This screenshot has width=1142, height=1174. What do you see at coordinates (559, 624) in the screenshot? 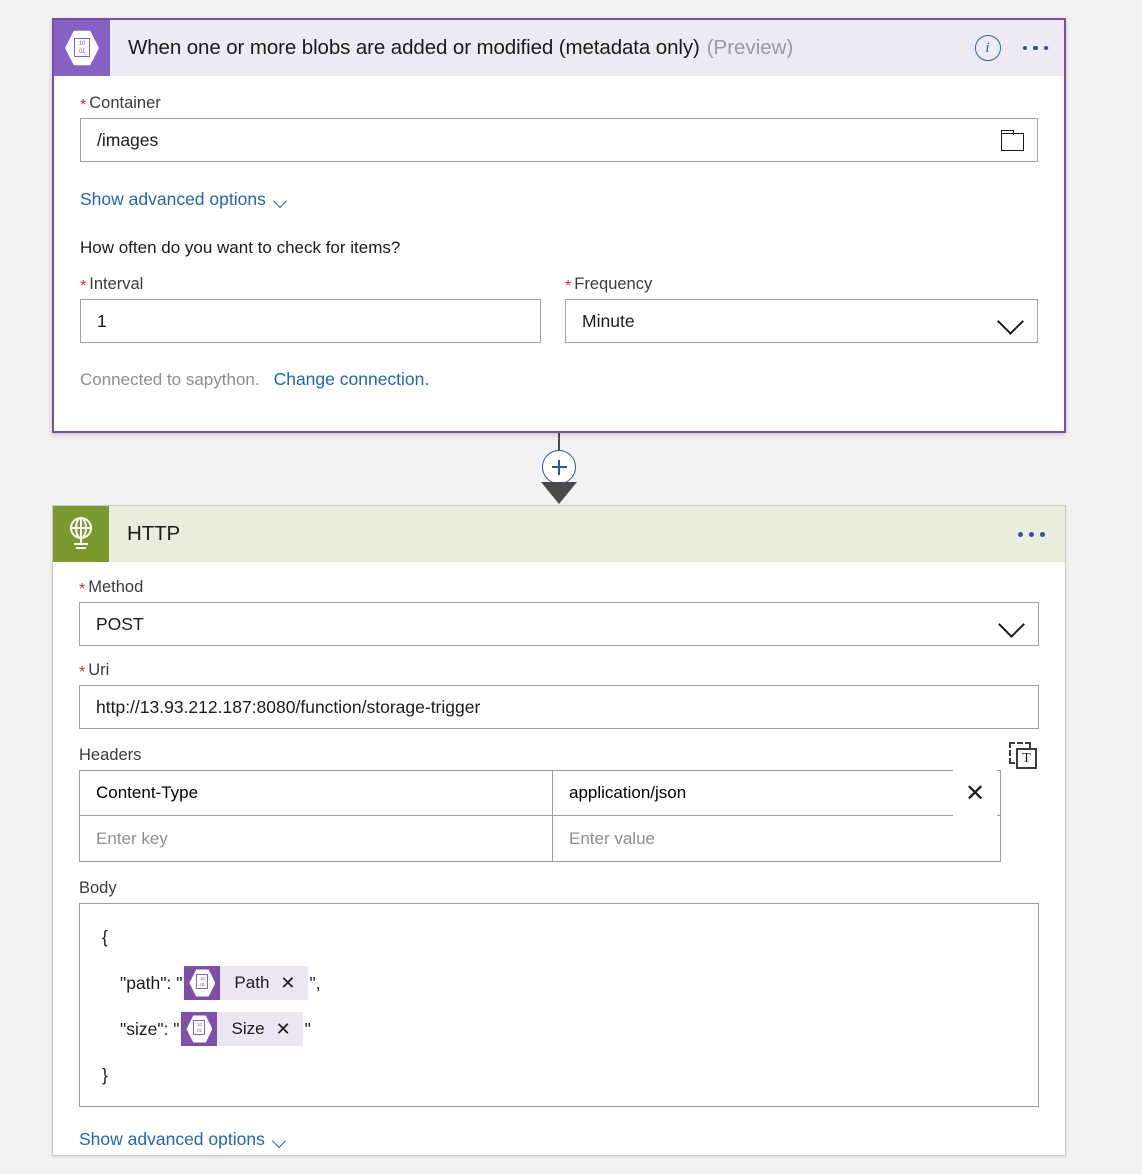
I see `method-select: POST` at bounding box center [559, 624].